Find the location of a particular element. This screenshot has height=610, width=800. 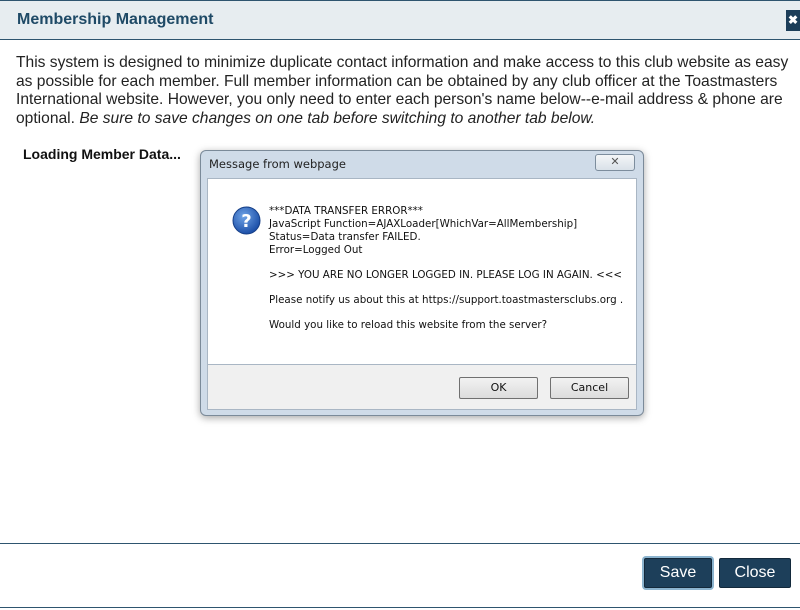

close-icon: ✖ is located at coordinates (793, 20).